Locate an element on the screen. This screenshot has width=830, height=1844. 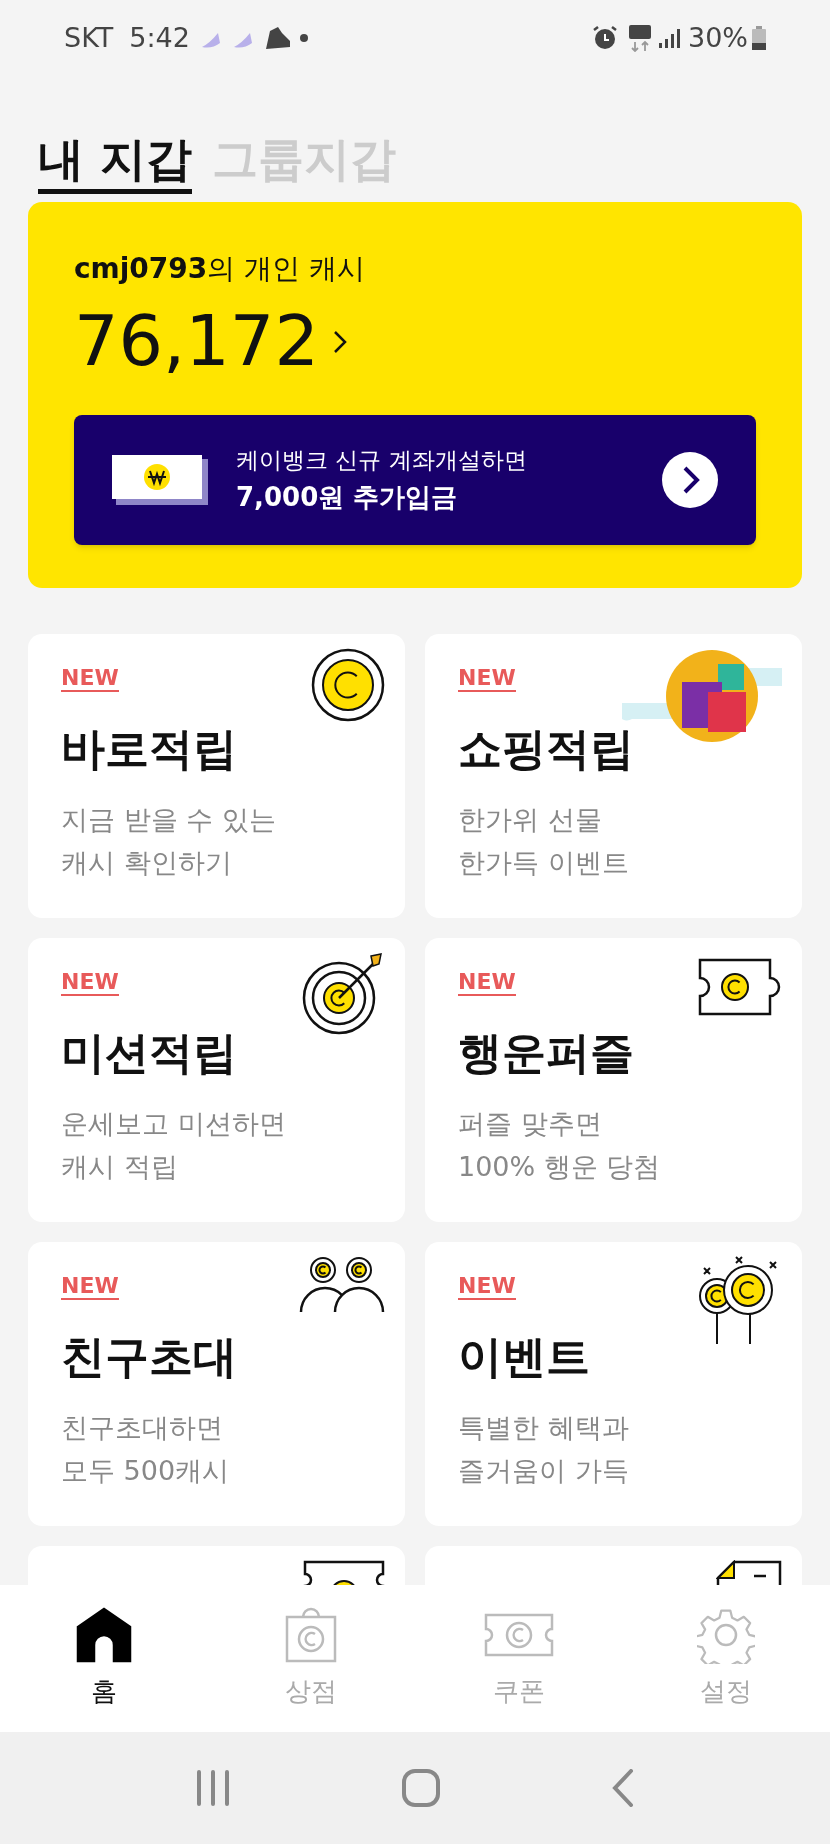
card-description: 캐시 확인하기 is located at coordinates (147, 863).